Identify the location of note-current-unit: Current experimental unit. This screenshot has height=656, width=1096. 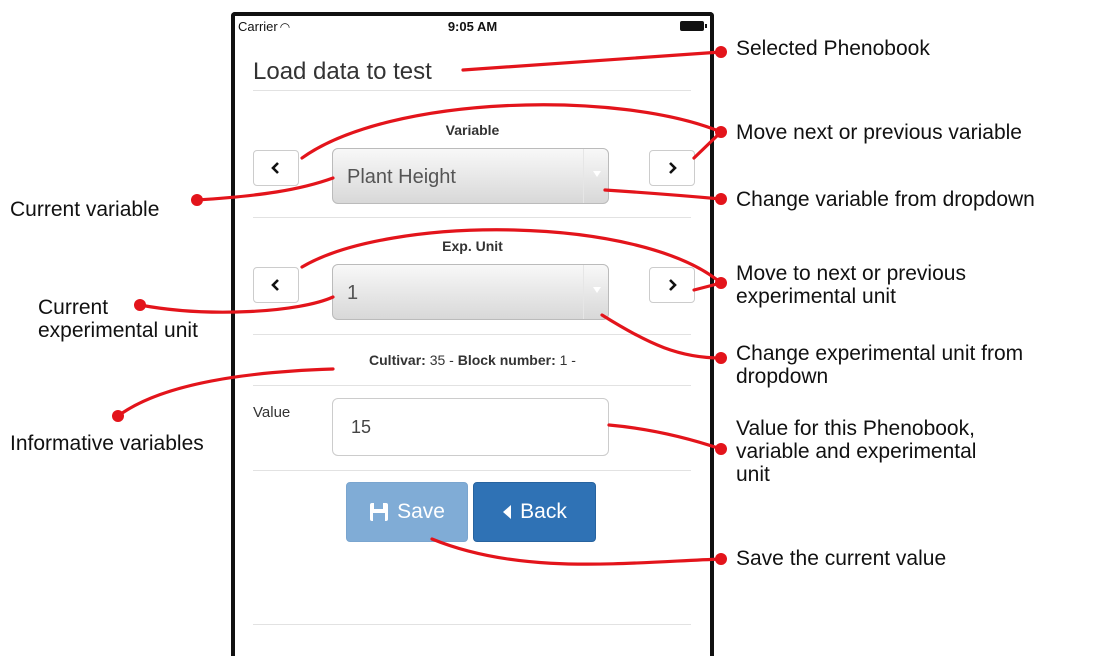
(118, 319).